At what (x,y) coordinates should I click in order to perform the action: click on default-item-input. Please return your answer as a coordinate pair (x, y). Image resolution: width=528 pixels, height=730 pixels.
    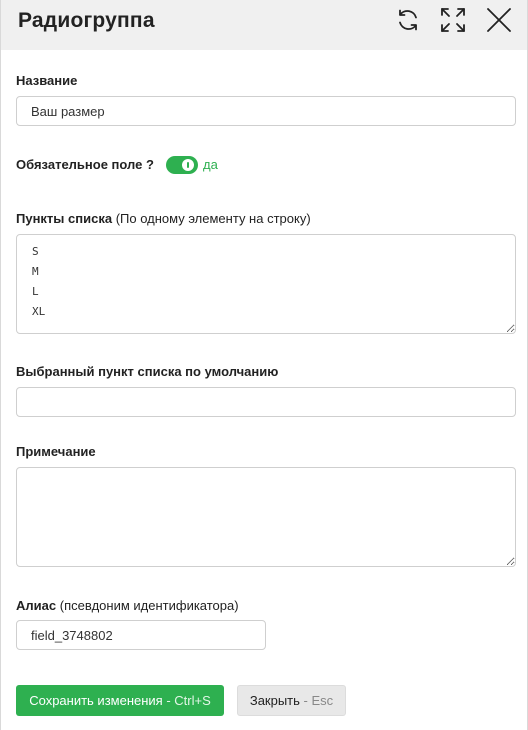
    Looking at the image, I should click on (266, 402).